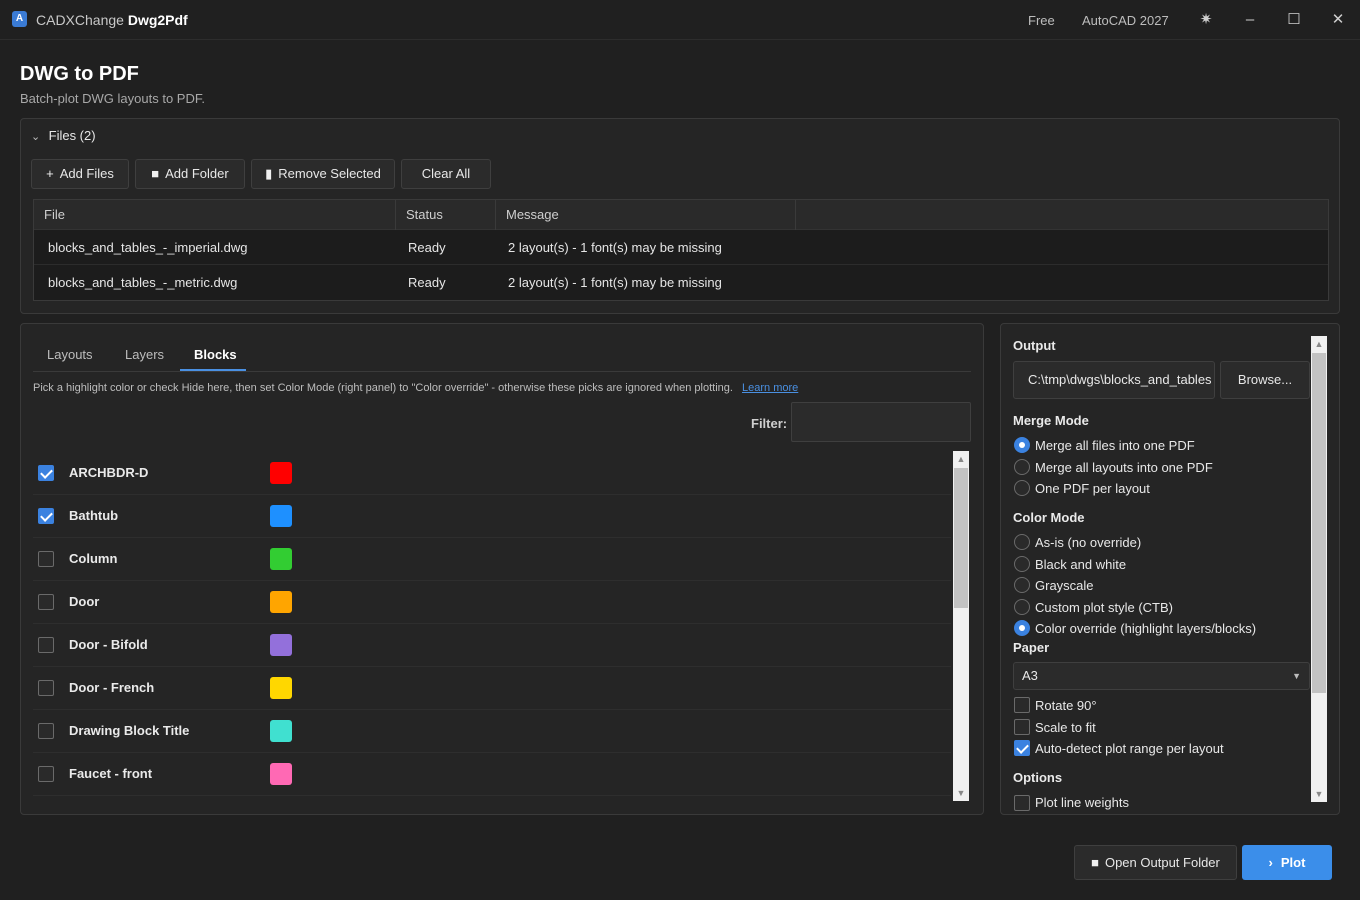  I want to click on filter-input, so click(881, 422).